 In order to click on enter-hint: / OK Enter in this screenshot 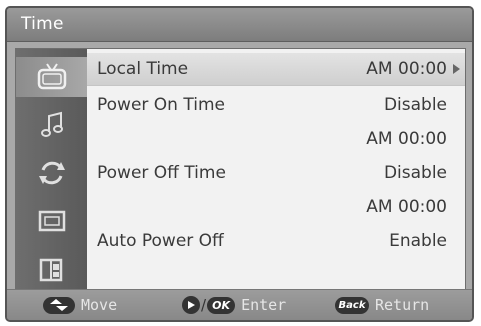, I will do `click(234, 305)`.